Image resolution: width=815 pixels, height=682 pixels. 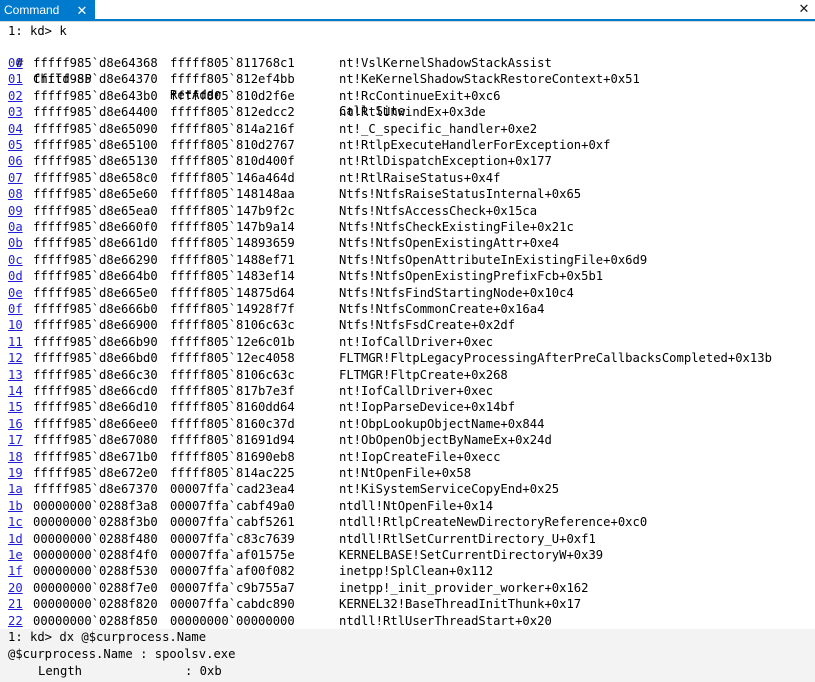 I want to click on child-sp-value: fffff985`d8e665e0, so click(x=95, y=292).